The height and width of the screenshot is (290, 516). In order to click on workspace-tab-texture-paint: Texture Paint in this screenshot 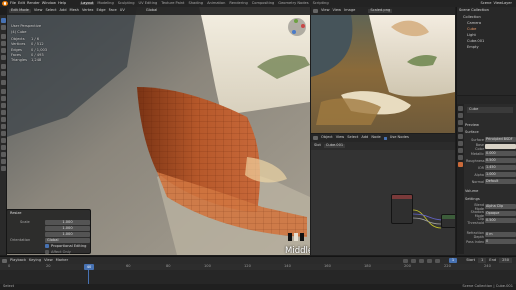, I will do `click(172, 3)`.